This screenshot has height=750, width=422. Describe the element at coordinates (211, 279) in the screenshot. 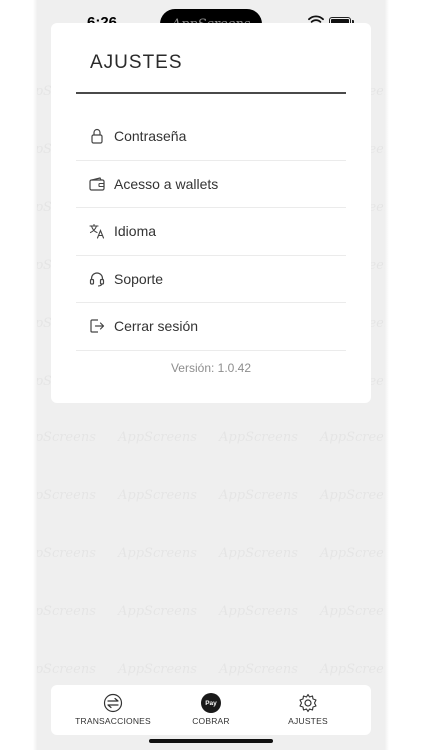

I see `menu-item-support: Soporte` at that location.